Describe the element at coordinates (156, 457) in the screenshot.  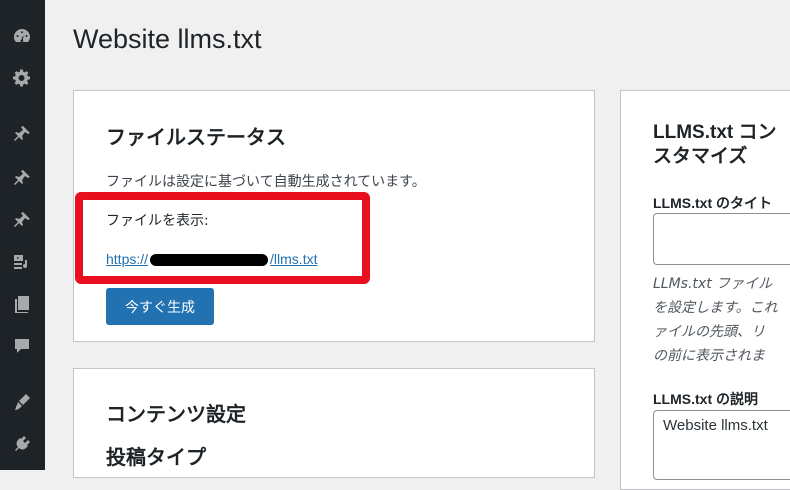
I see `post-types-heading: 投稿タイプ` at that location.